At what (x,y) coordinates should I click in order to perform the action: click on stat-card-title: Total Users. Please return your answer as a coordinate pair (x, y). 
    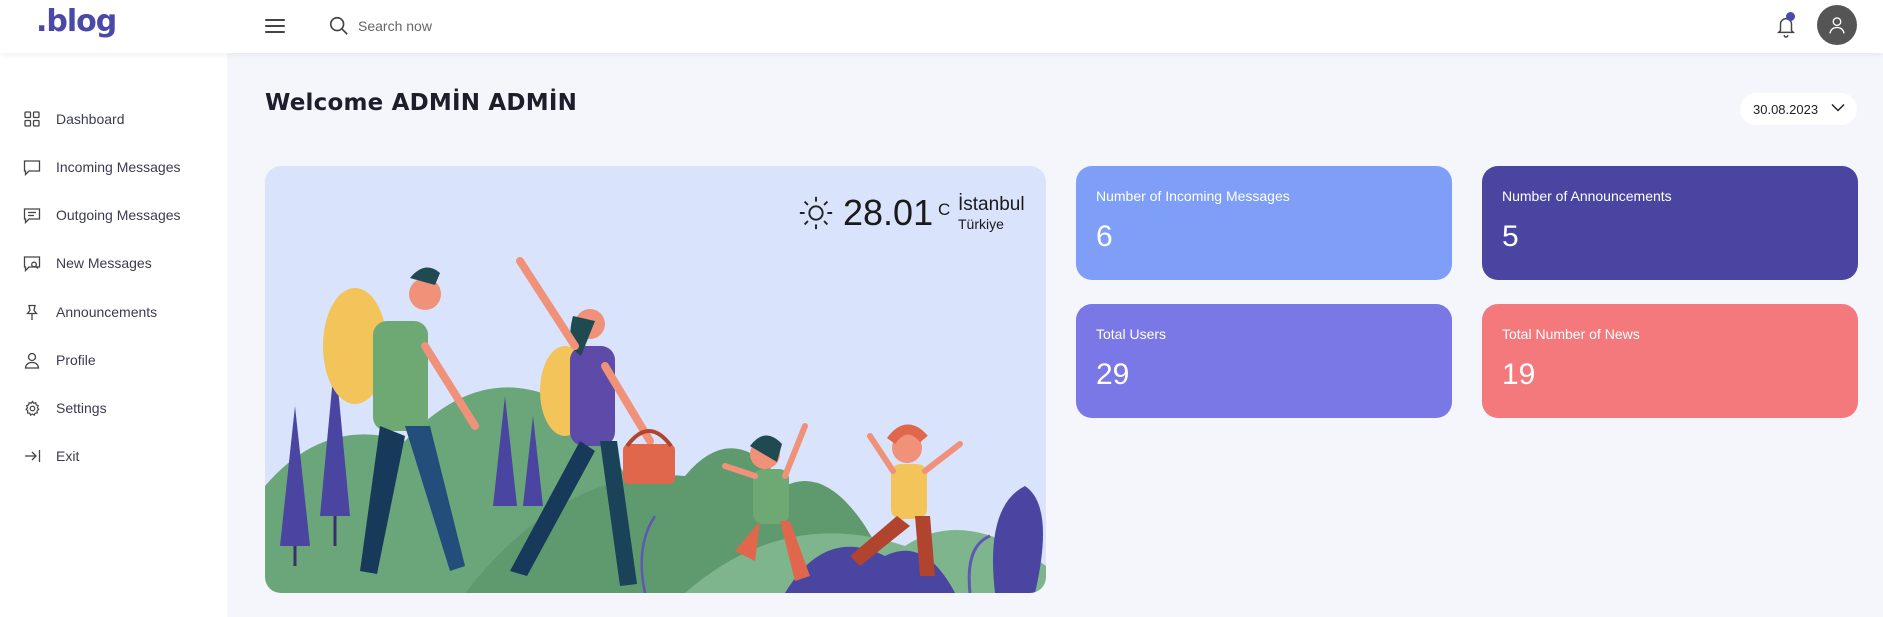
    Looking at the image, I should click on (1131, 334).